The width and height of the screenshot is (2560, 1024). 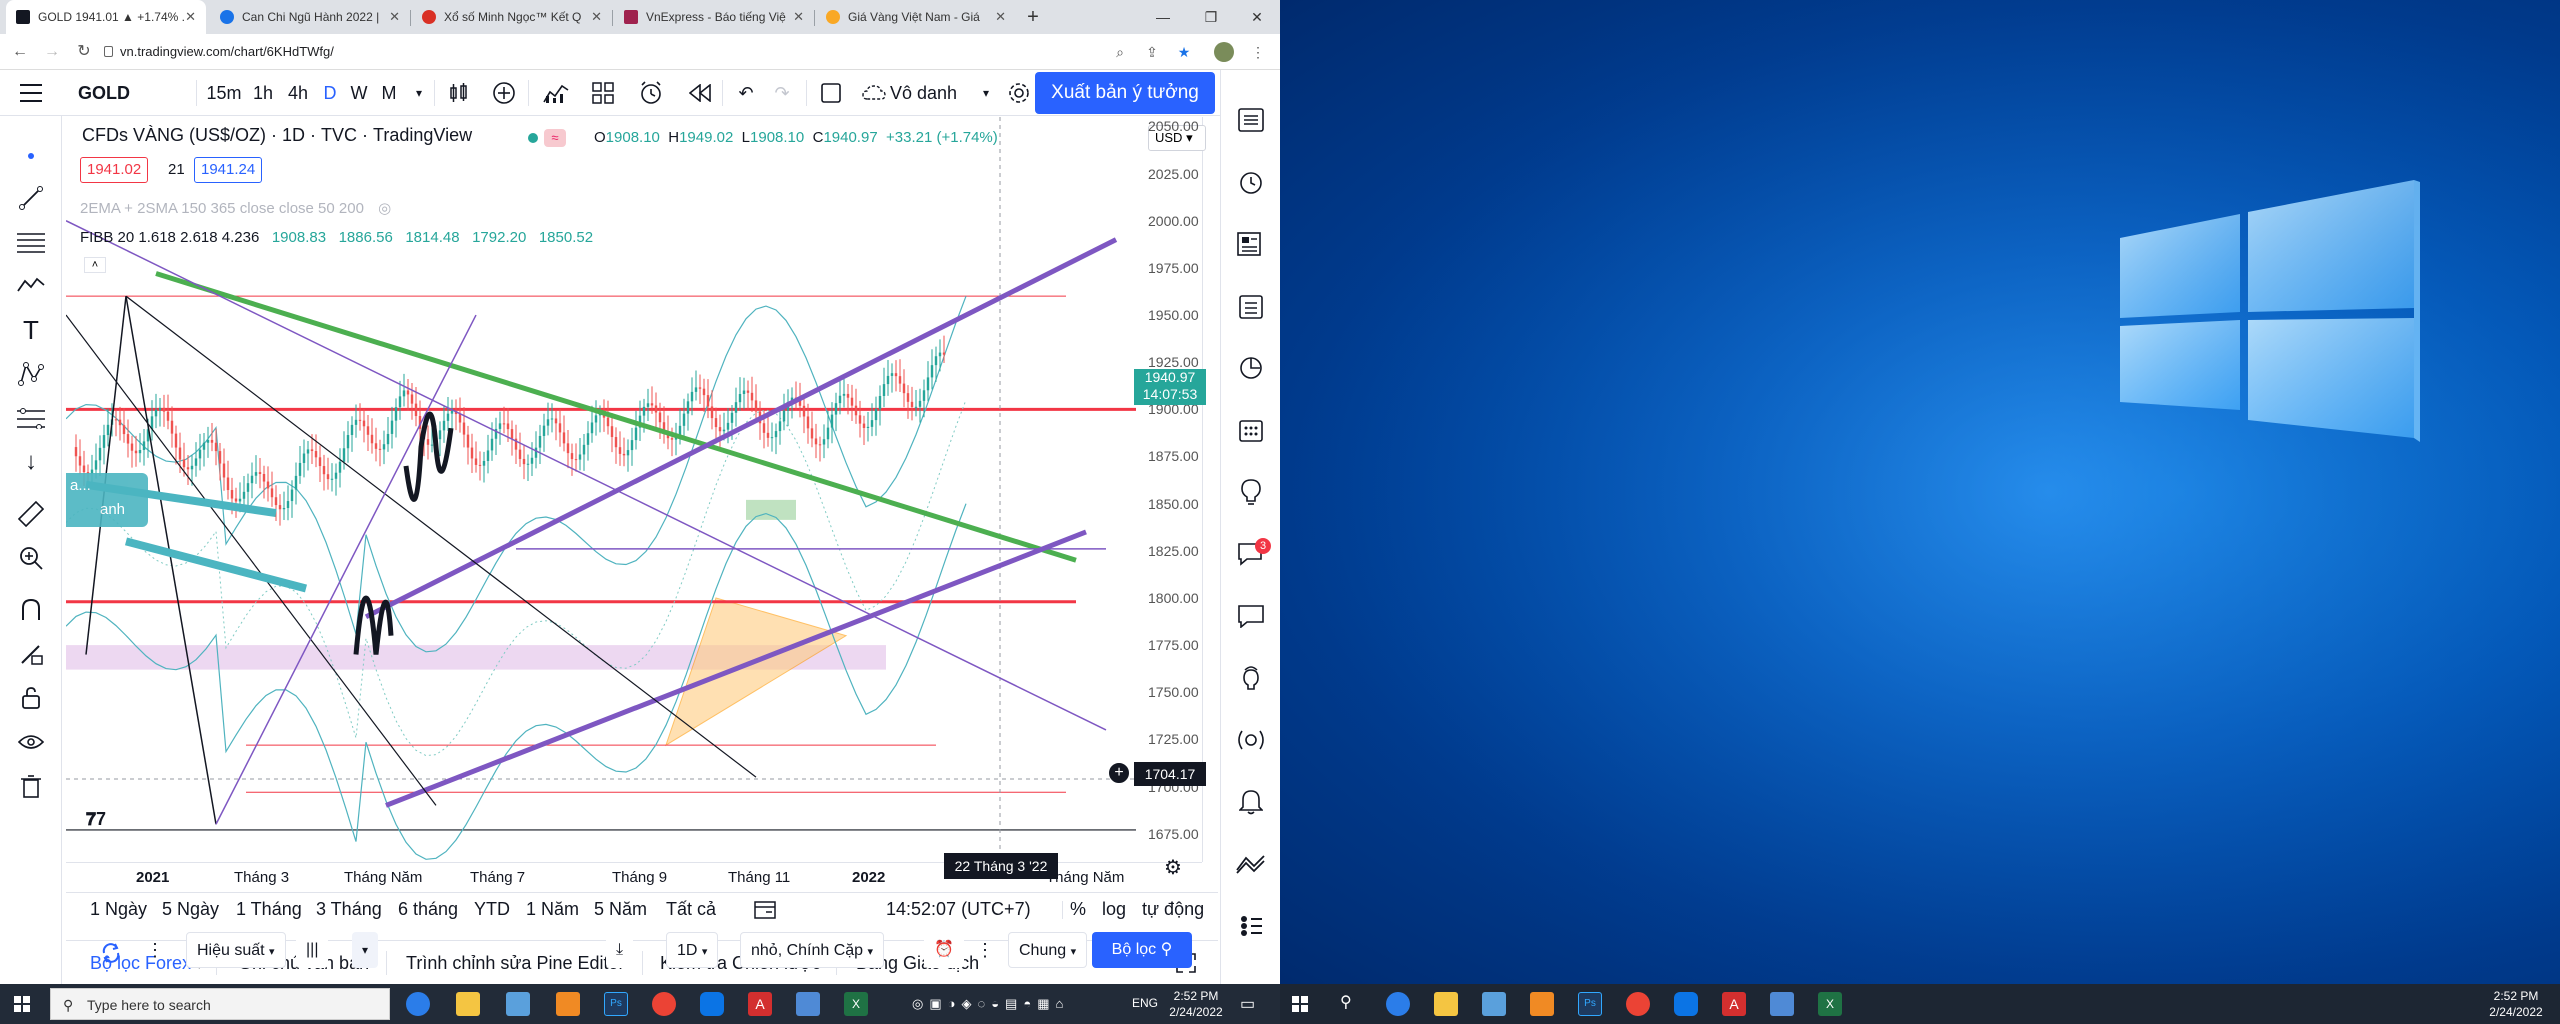 I want to click on alarm-clock-icon, so click(x=1251, y=182).